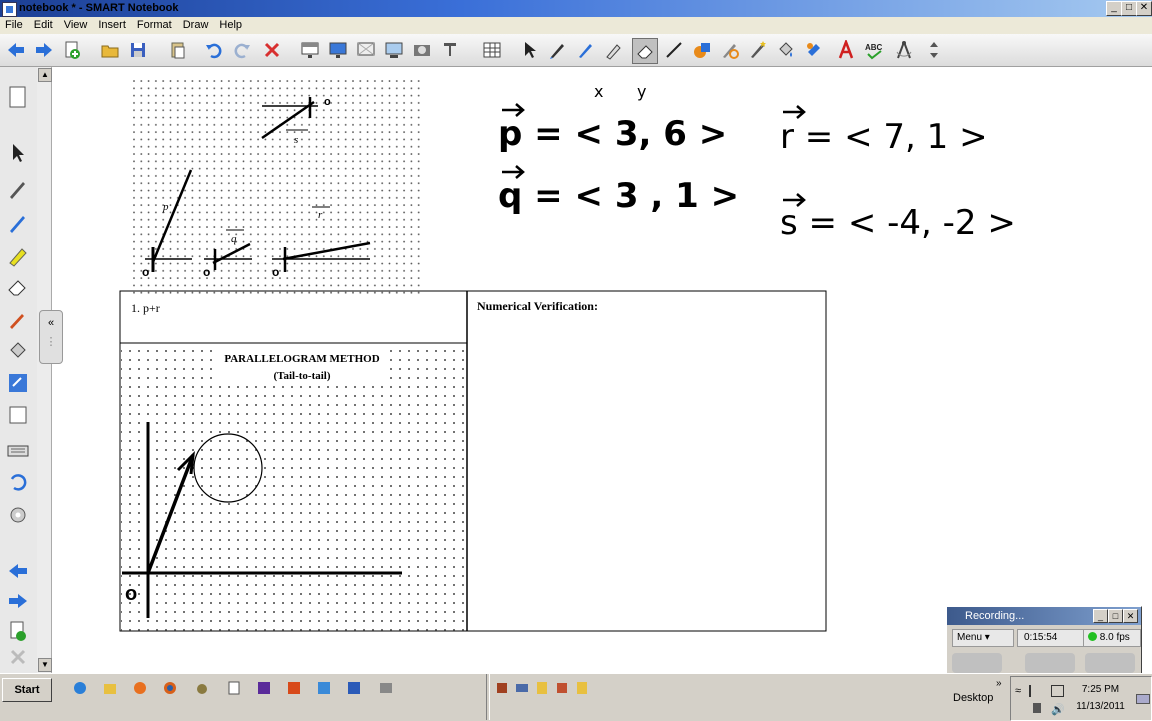 The image size is (1152, 721). Describe the element at coordinates (131, 594) in the screenshot. I see `origin-label-bottom: o` at that location.